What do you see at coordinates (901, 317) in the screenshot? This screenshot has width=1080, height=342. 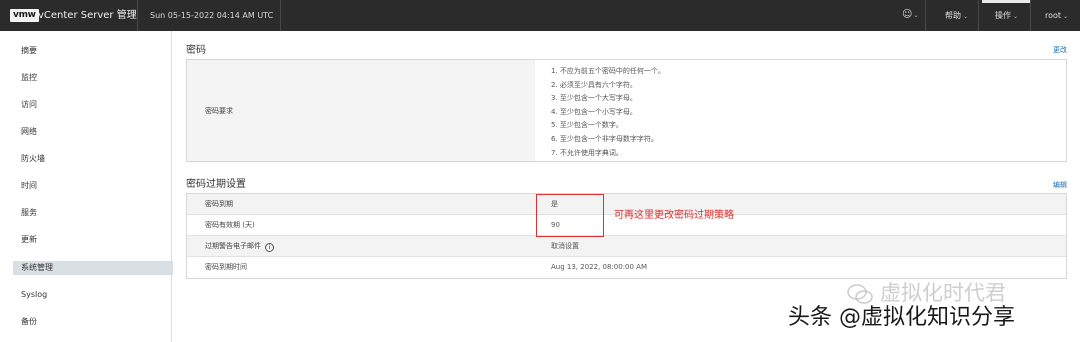 I see `toutiao-watermark: 头条 @虚拟化知识分享` at bounding box center [901, 317].